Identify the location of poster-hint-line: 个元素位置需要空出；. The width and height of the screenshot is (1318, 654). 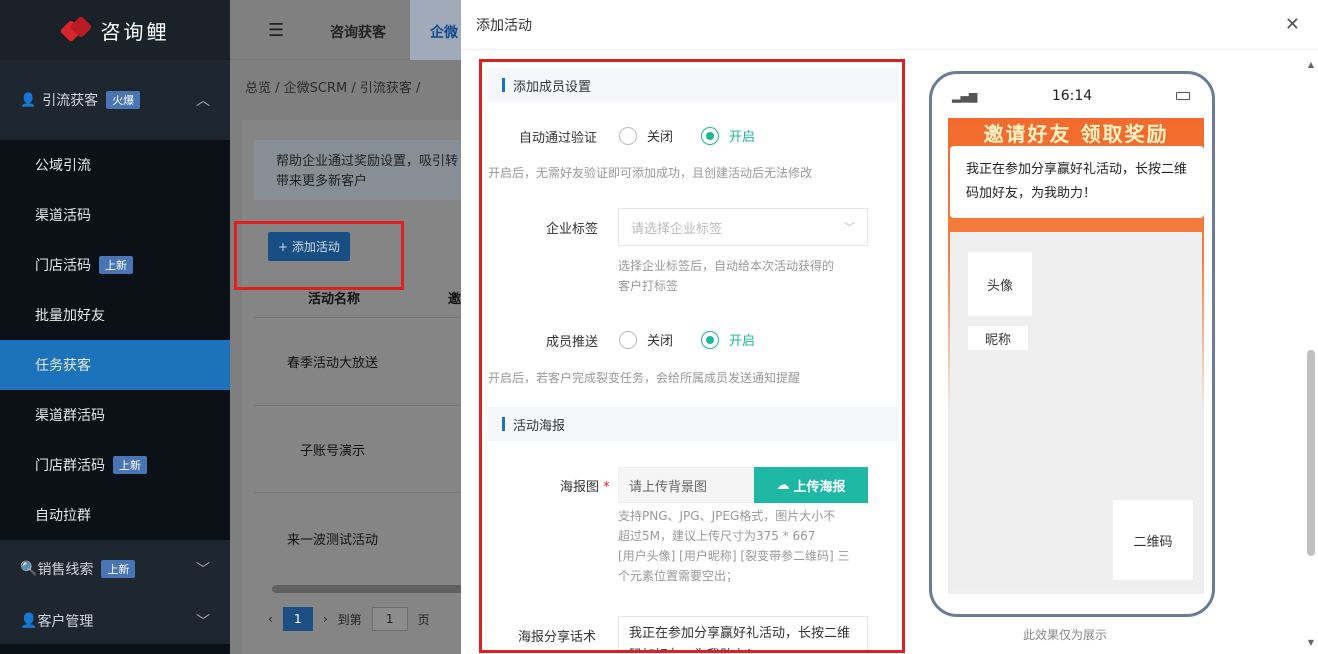
(678, 576).